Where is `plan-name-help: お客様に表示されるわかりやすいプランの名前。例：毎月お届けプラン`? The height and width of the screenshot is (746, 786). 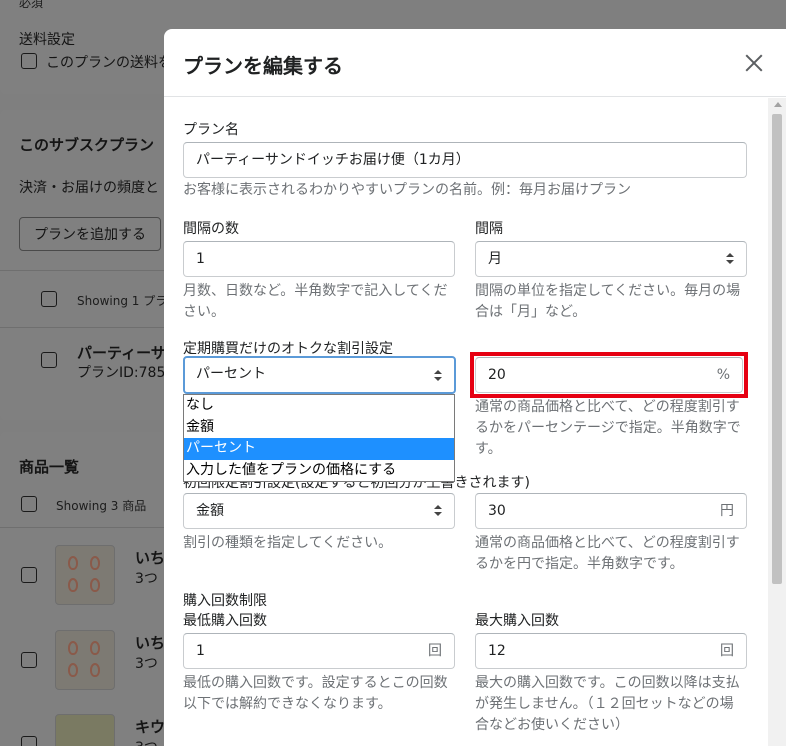
plan-name-help: お客様に表示されるわかりやすいプランの名前。例：毎月お届けプラン is located at coordinates (407, 190).